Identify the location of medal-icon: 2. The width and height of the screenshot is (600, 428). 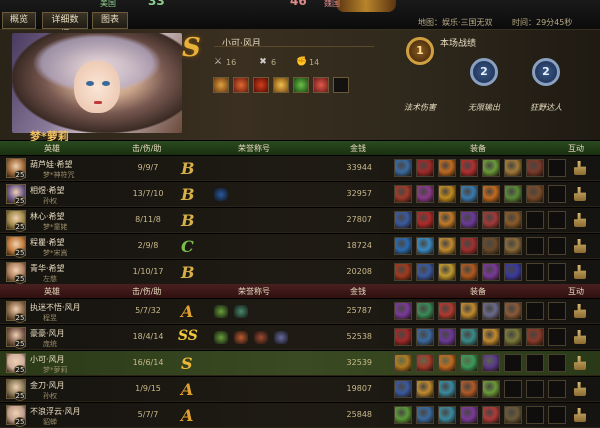
(546, 76).